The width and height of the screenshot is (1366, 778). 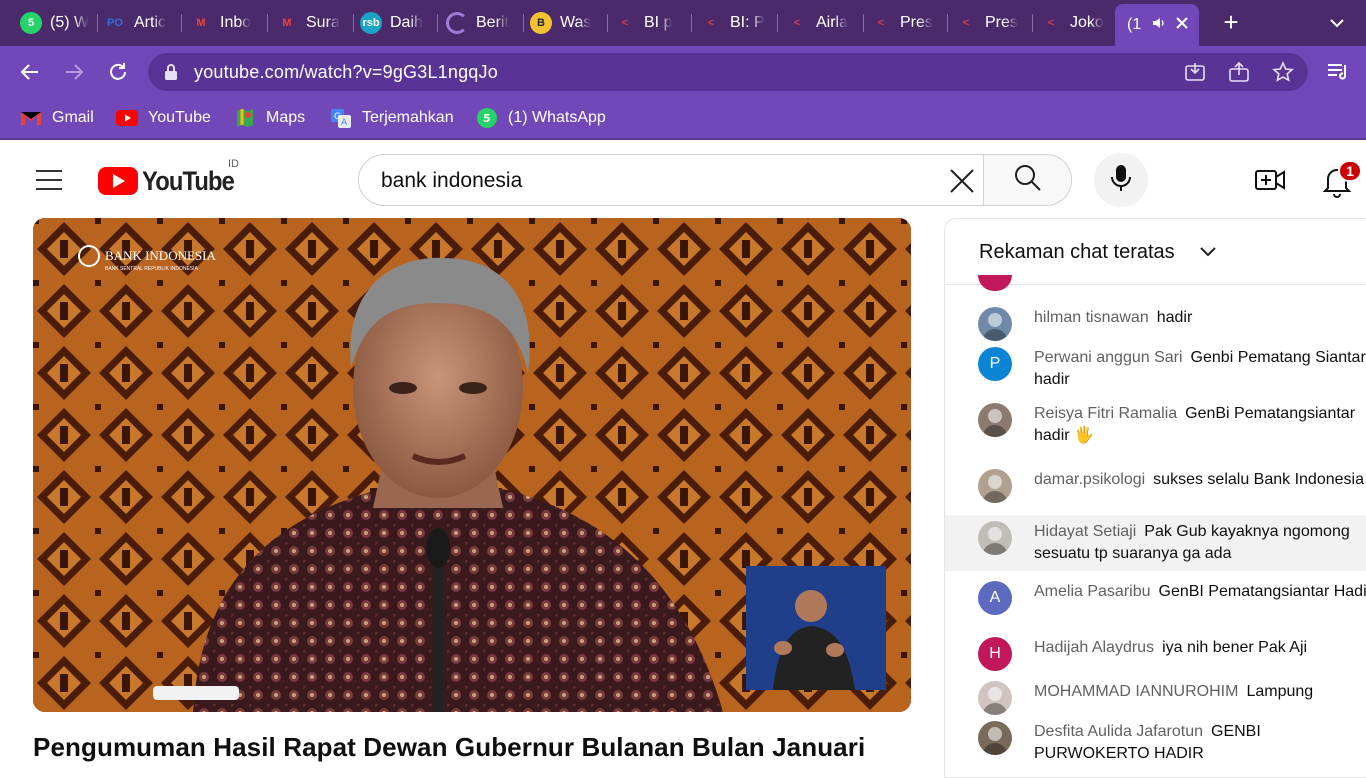 What do you see at coordinates (171, 74) in the screenshot?
I see `lock-icon` at bounding box center [171, 74].